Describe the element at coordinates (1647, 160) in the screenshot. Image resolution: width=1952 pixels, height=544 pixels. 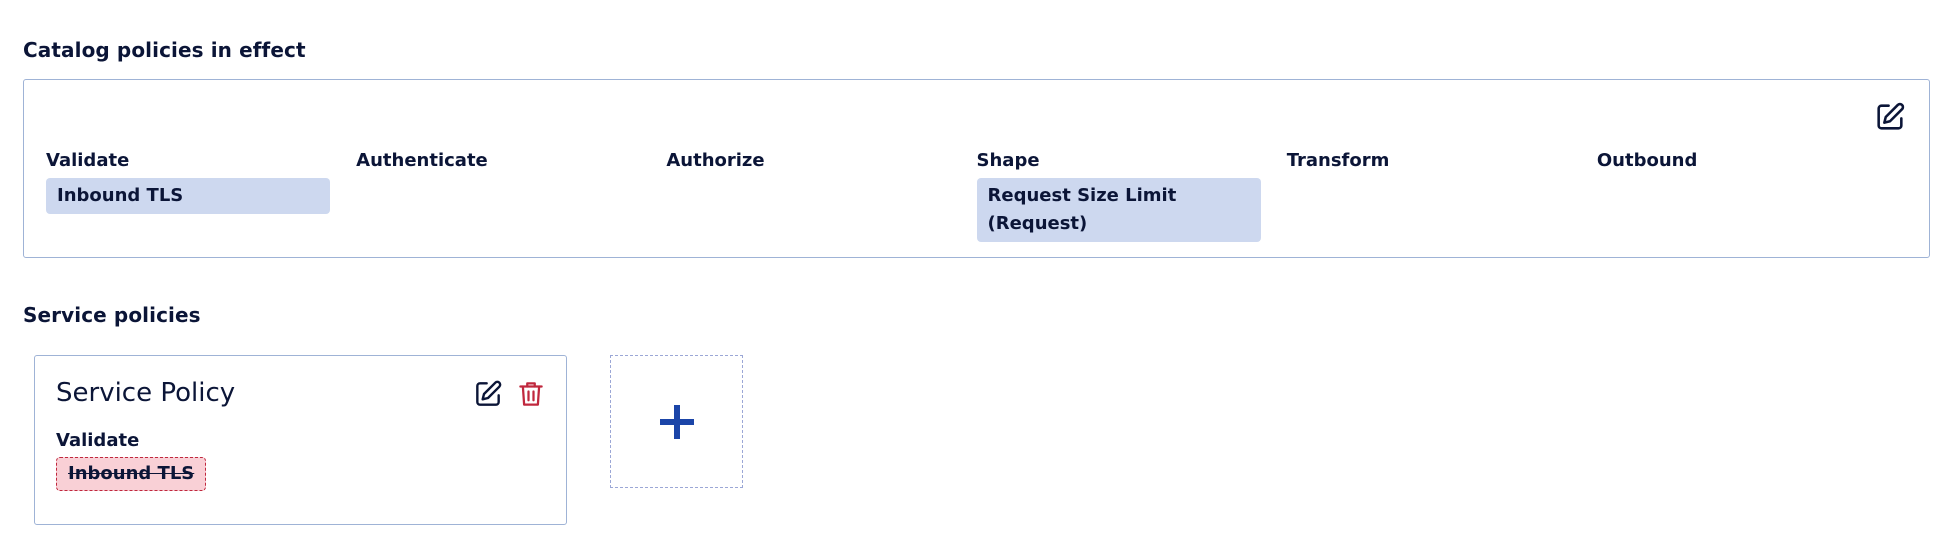
I see `column-label: Outbound` at that location.